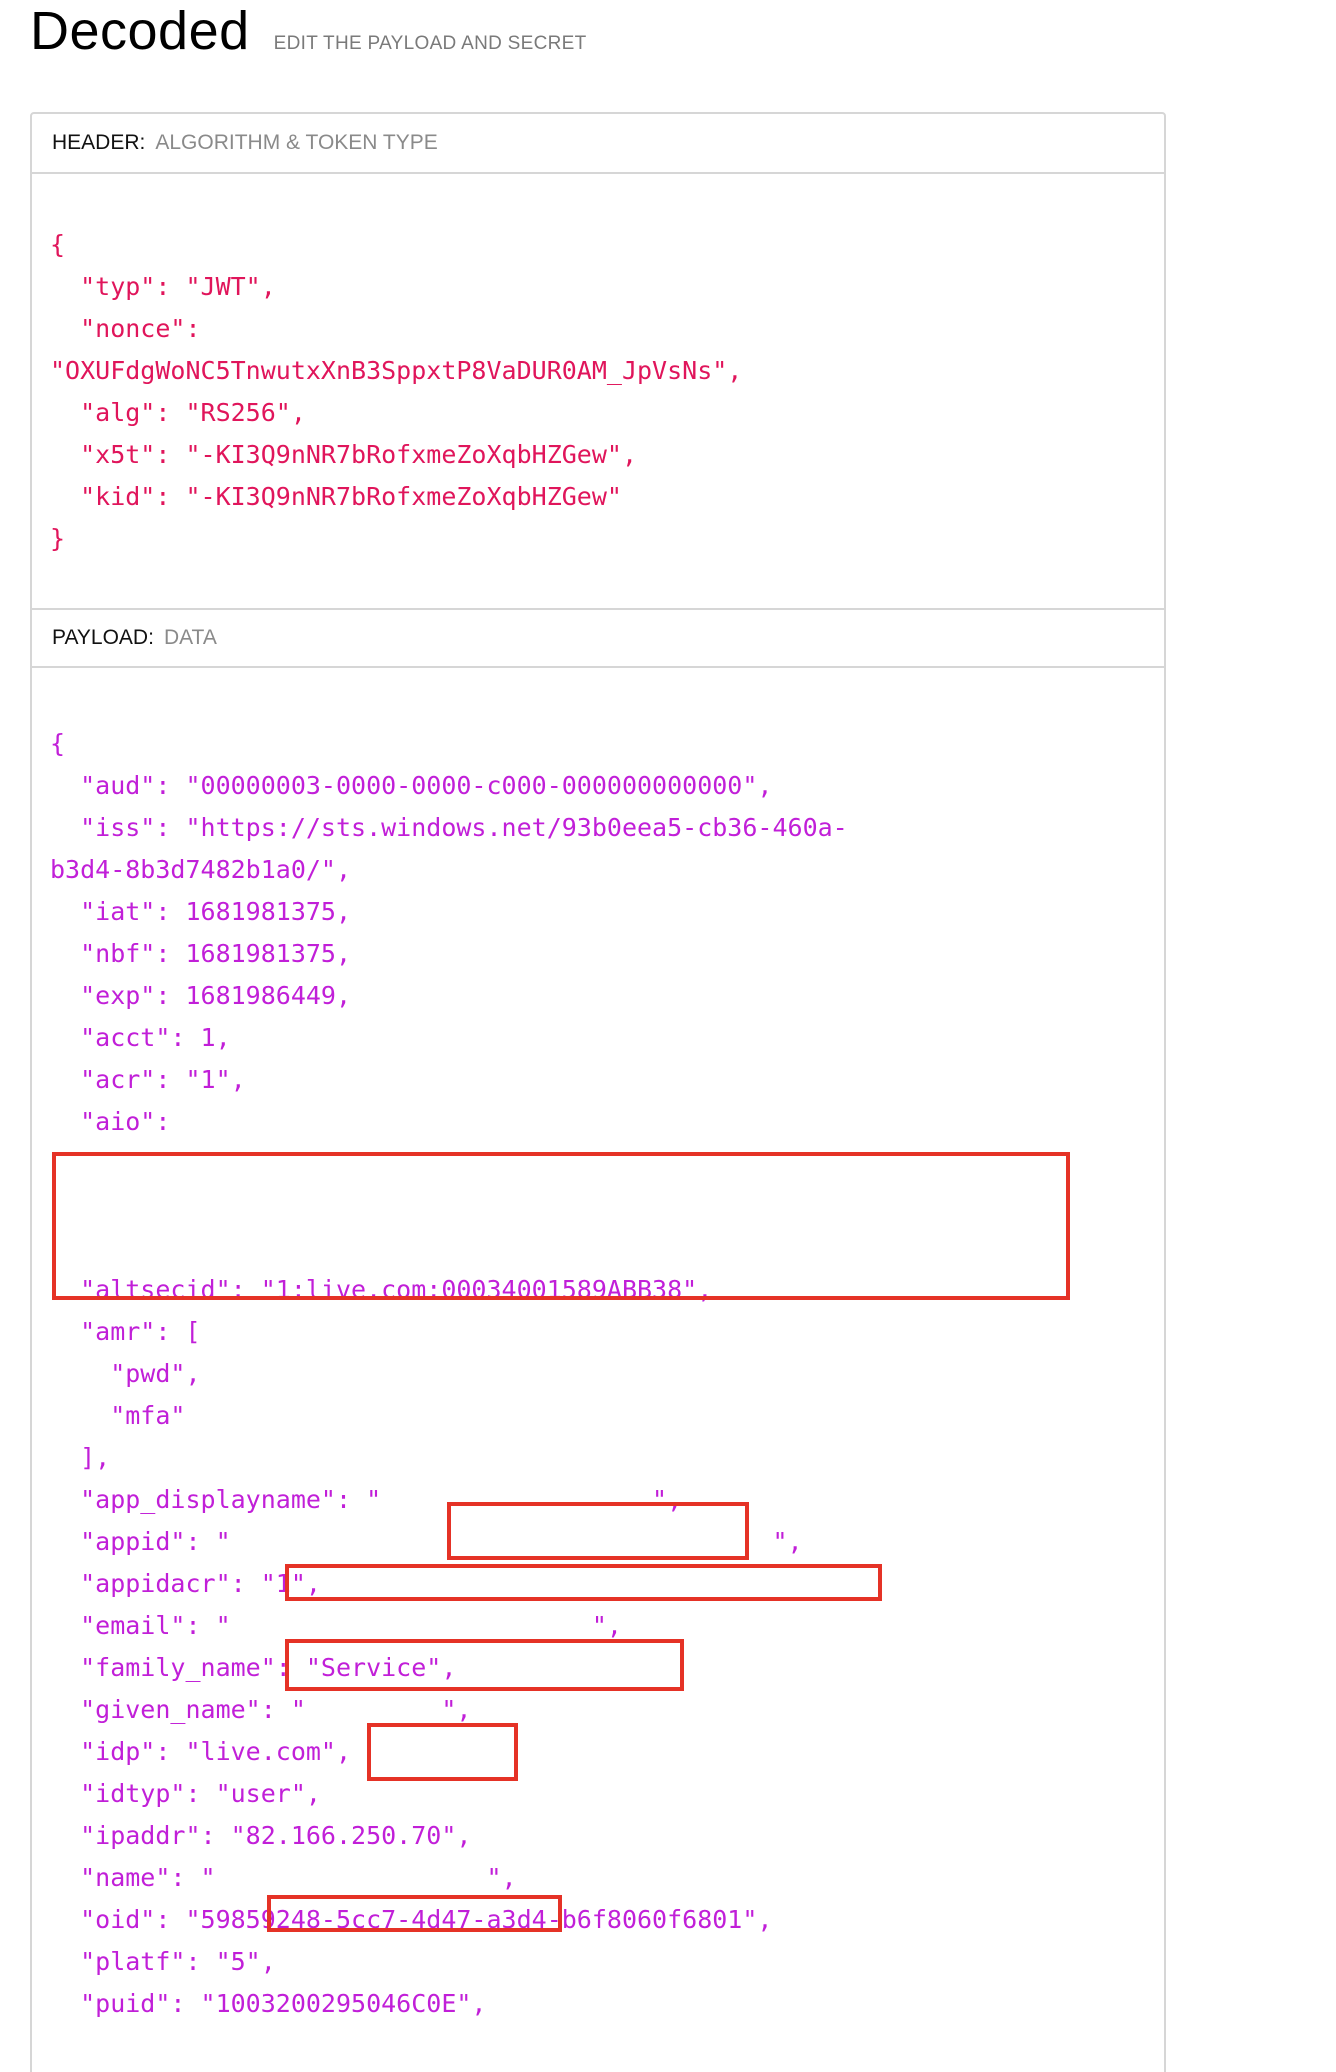  Describe the element at coordinates (201, 953) in the screenshot. I see `payload-section-line: "nbf": 1681981375,` at that location.